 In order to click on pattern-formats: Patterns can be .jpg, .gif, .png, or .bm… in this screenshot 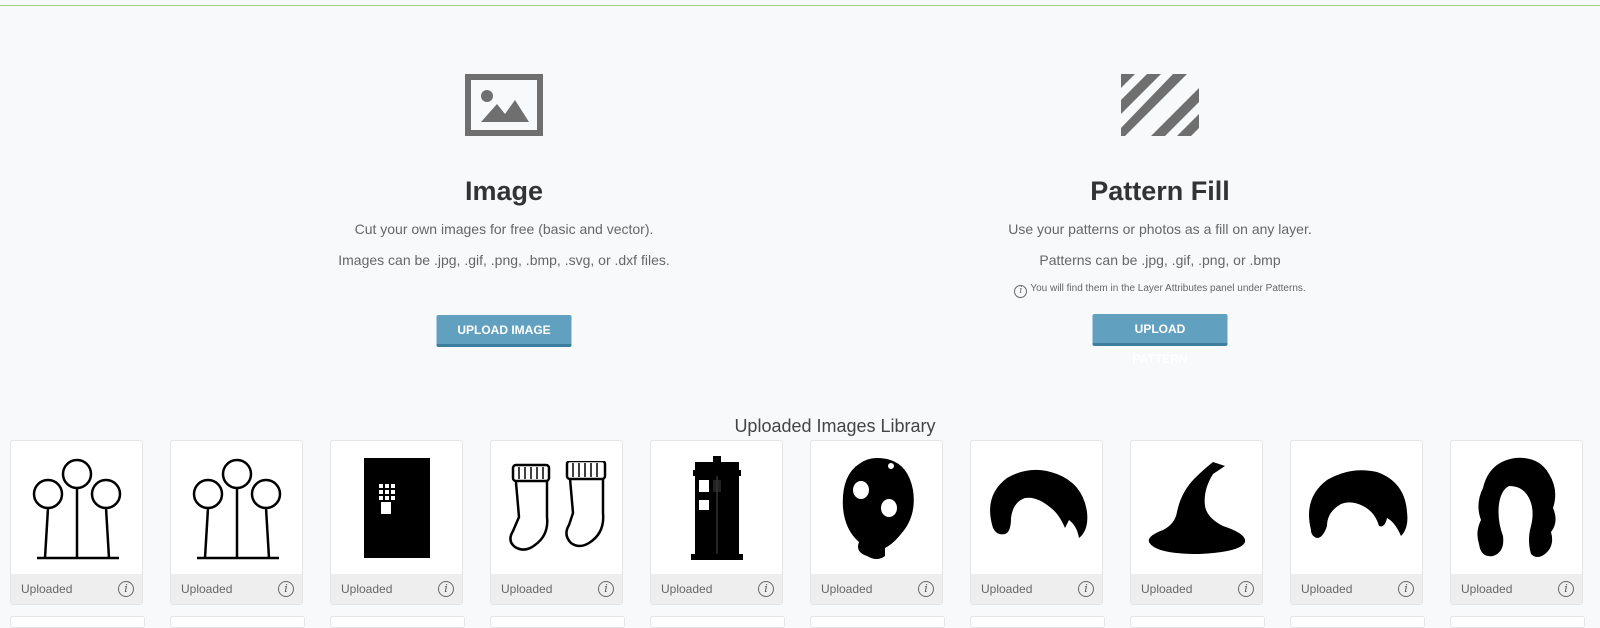, I will do `click(1160, 260)`.